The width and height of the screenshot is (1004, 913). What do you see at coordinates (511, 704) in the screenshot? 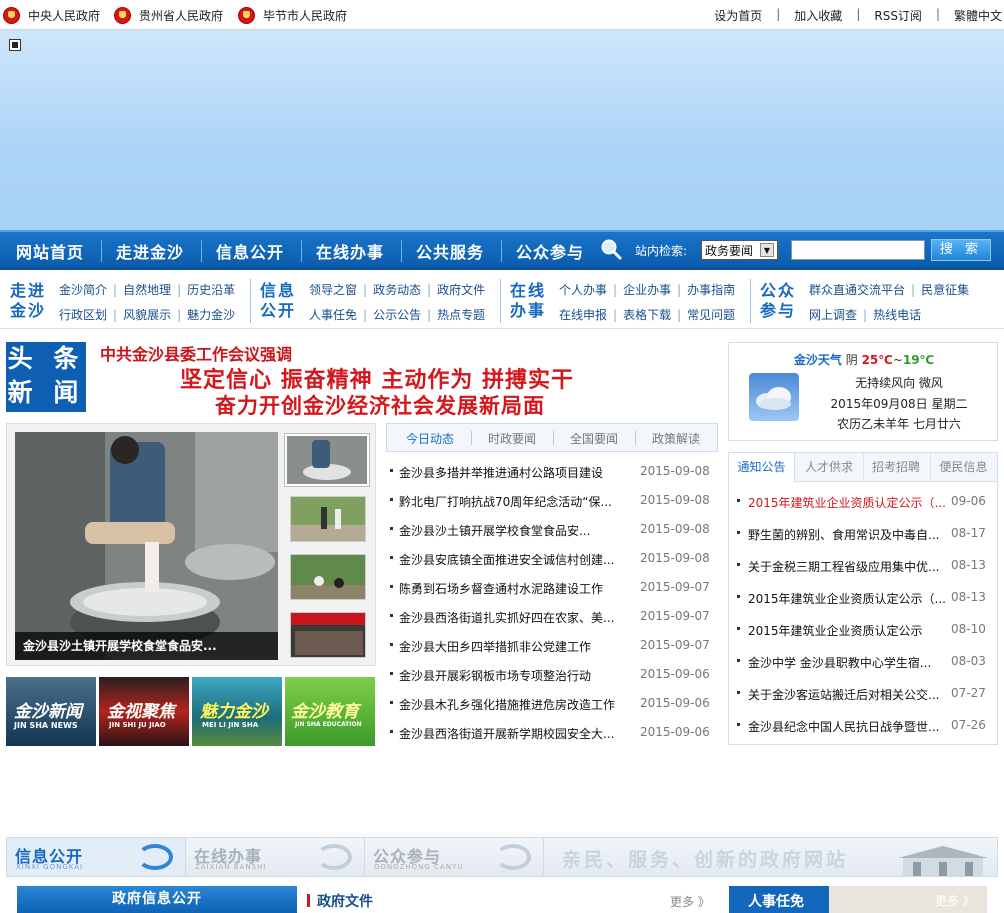
I see `news-title: 金沙县木孔乡强化措施推进危房改造工作` at bounding box center [511, 704].